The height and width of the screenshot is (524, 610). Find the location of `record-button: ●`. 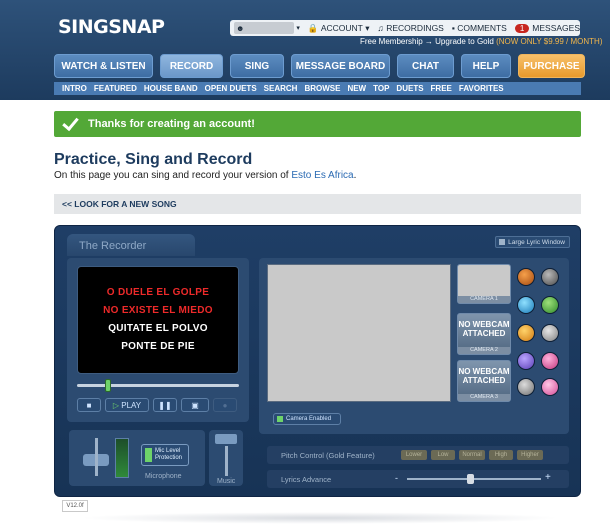

record-button: ● is located at coordinates (225, 405).